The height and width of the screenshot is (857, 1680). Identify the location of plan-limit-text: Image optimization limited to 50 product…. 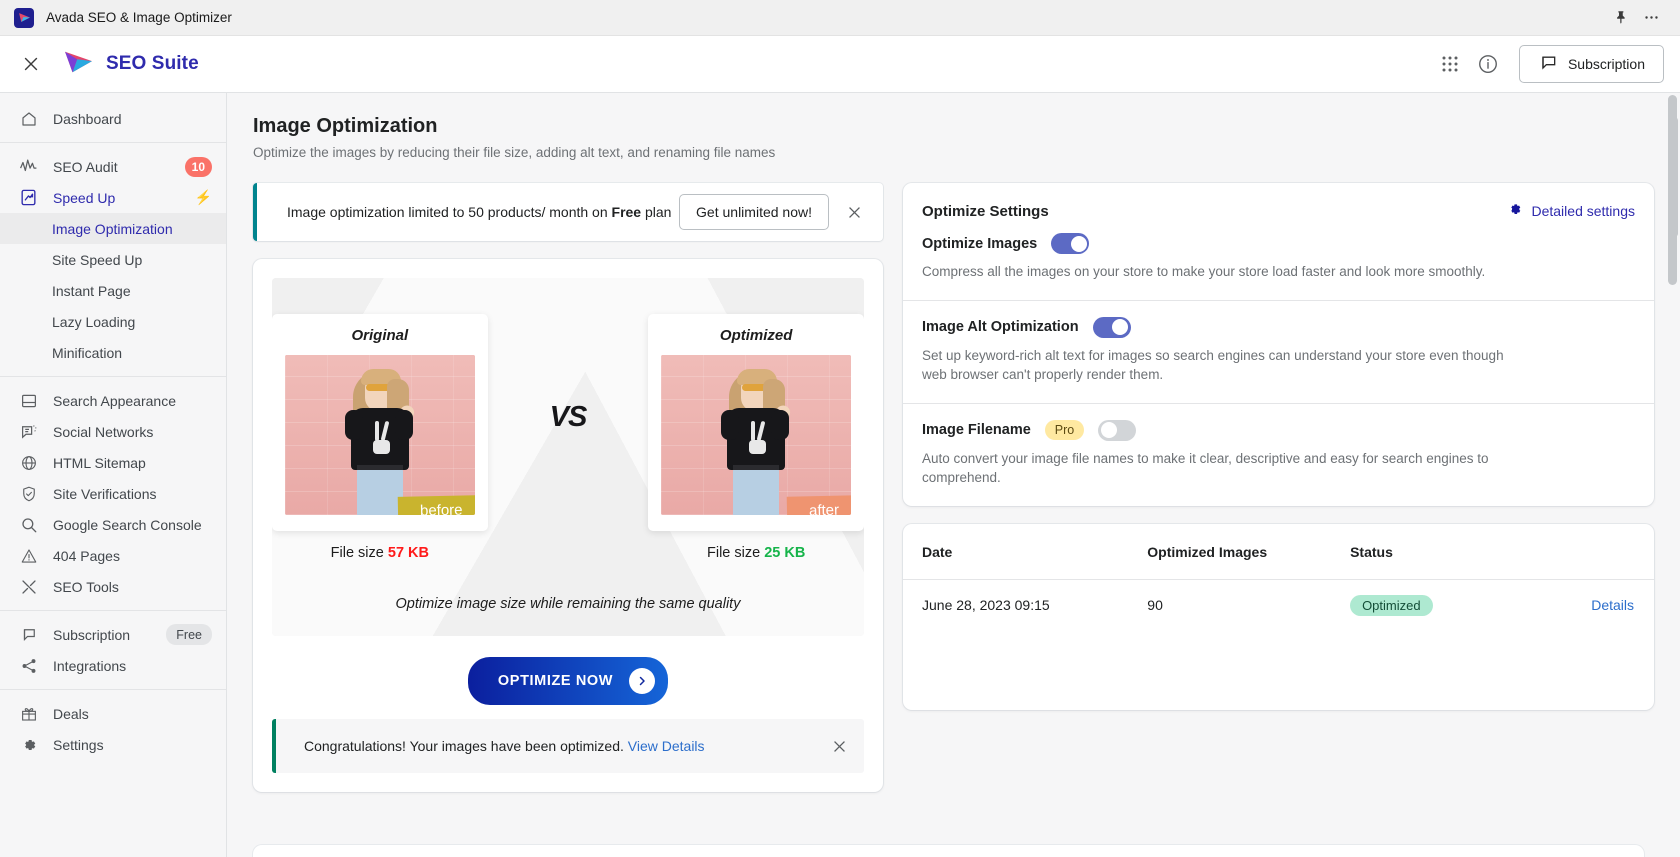
(483, 212).